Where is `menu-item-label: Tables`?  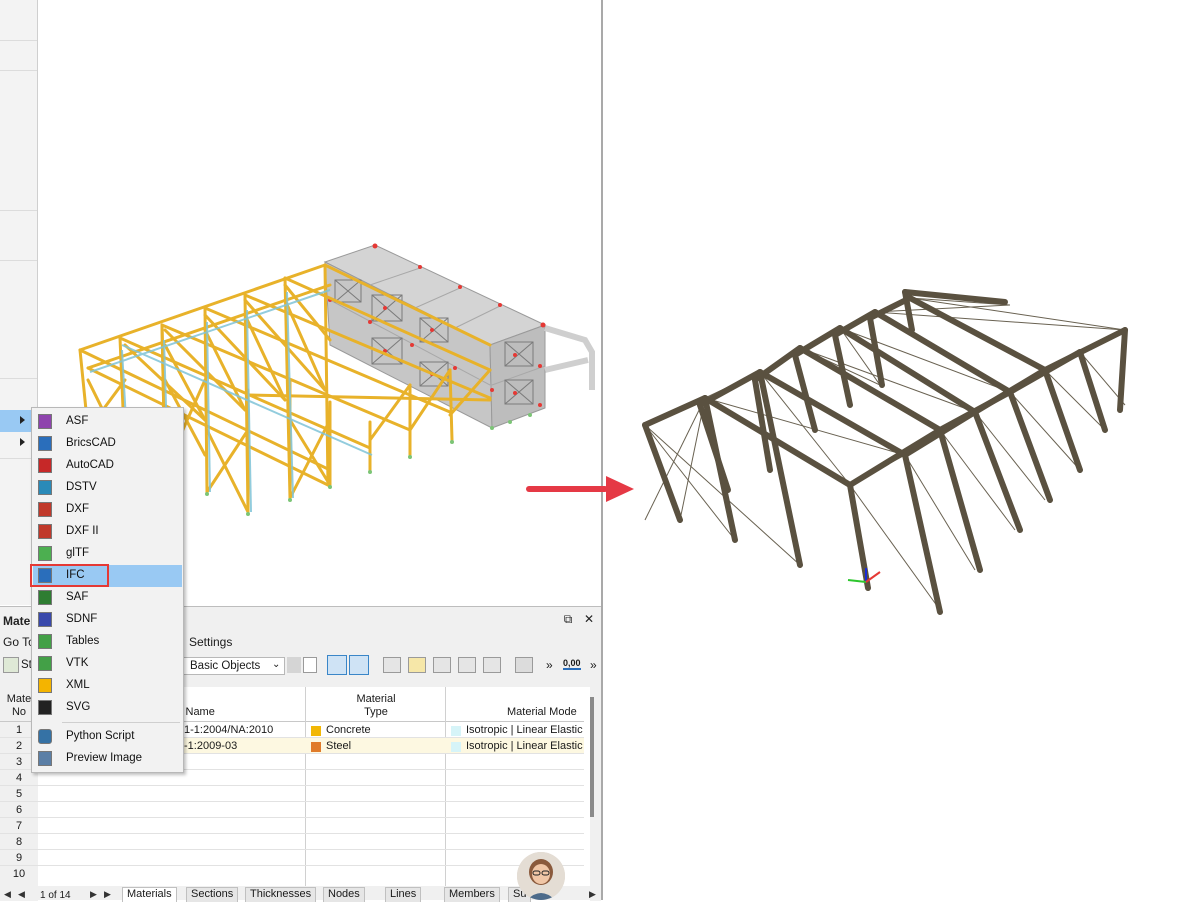 menu-item-label: Tables is located at coordinates (83, 641).